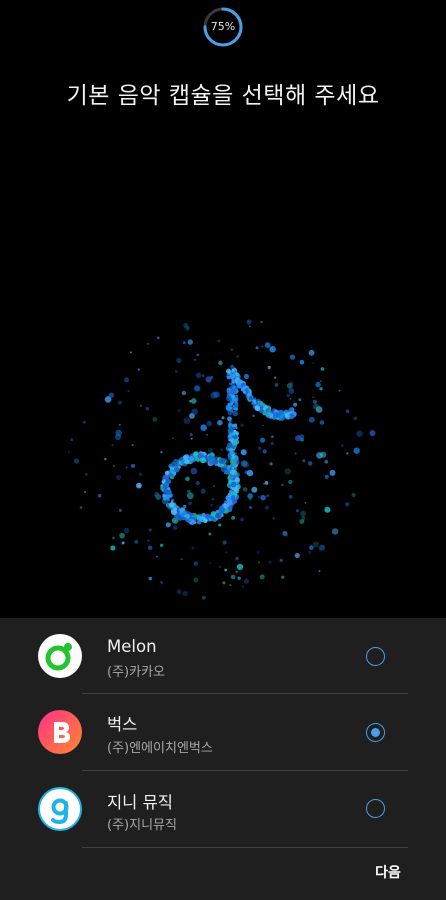  I want to click on app-name: 벅스, so click(122, 724).